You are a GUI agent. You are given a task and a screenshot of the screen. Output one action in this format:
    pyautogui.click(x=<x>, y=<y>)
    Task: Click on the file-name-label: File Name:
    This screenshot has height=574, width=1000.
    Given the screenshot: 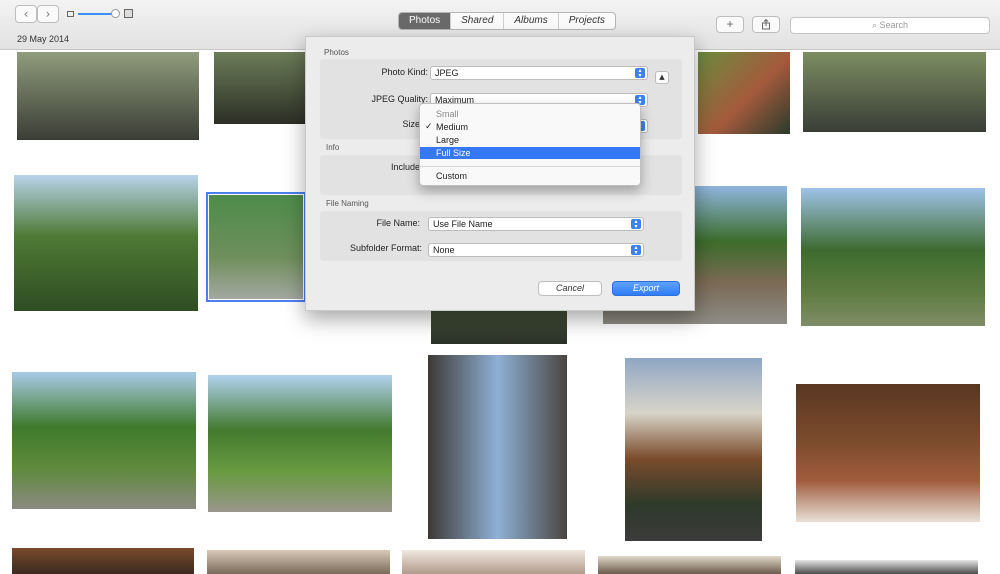 What is the action you would take?
    pyautogui.click(x=398, y=223)
    